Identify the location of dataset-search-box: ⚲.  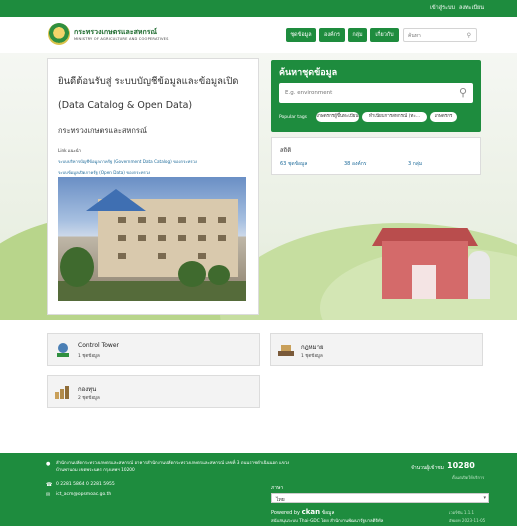
(376, 93).